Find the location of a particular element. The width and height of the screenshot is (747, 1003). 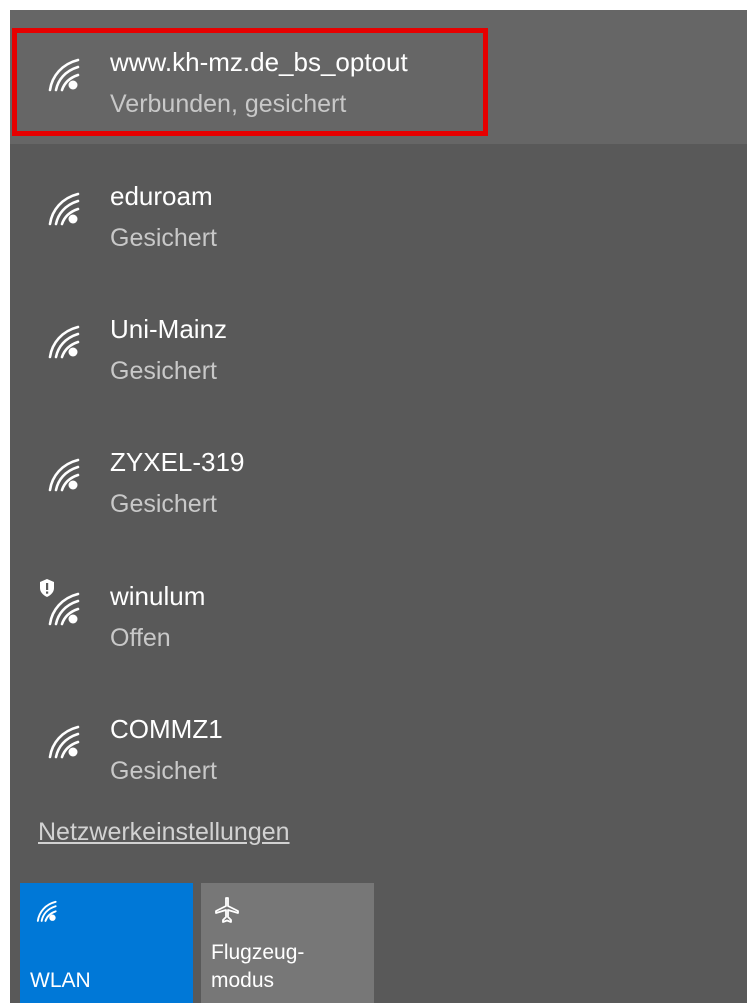

wlan-tile: WLAN is located at coordinates (106, 943).